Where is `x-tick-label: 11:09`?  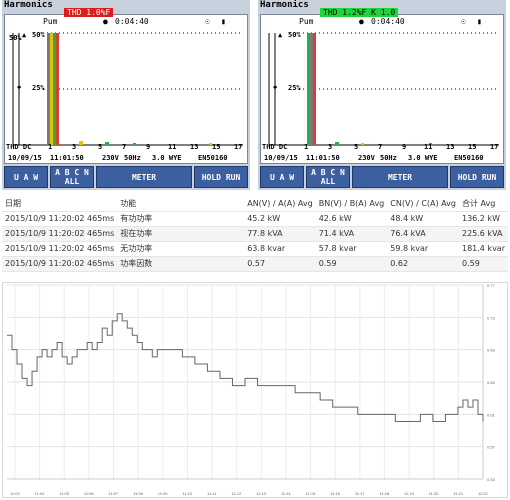 x-tick-label: 11:09 is located at coordinates (163, 493).